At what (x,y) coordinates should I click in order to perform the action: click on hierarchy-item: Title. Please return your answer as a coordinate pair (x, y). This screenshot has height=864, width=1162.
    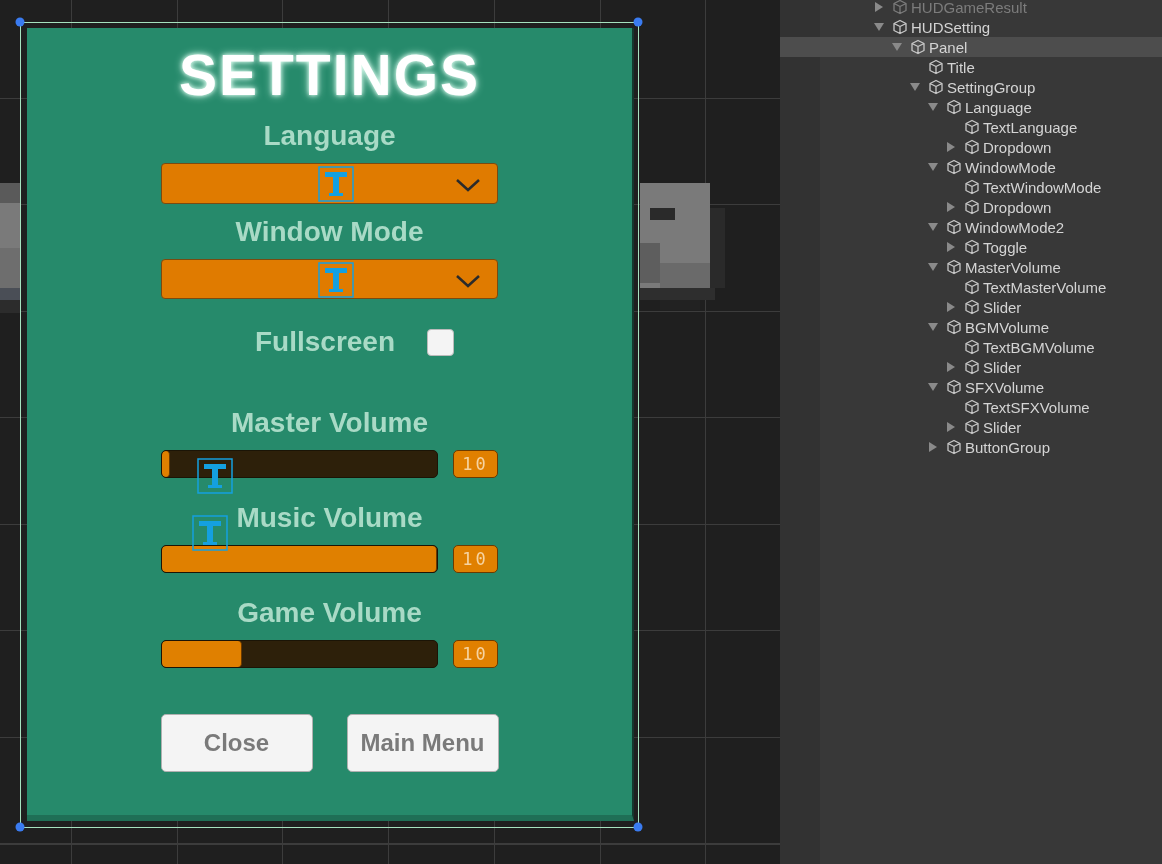
    Looking at the image, I should click on (971, 67).